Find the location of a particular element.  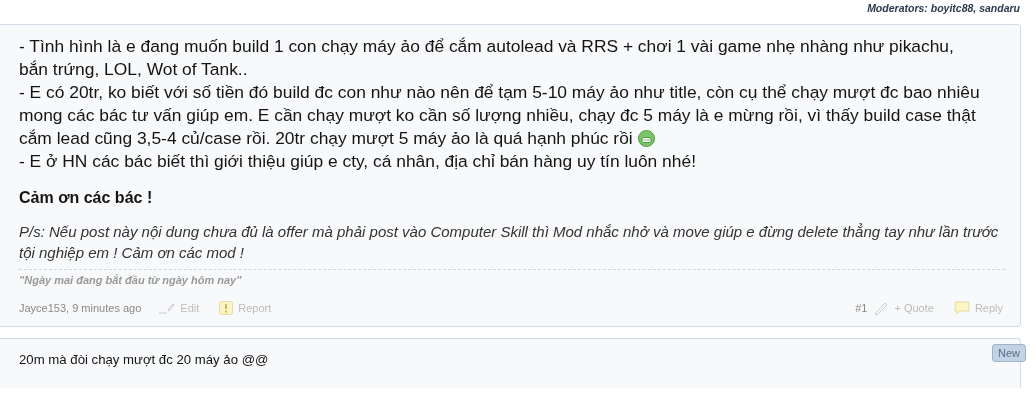

post-paragraph: - Tình hình là e đang muốn build 1 con chạy máy ảo để cắm autolead và RRS + chơi 1 vài game nhẹ nhàng như pikachu, bắn trứng, LOL, Wot of Tank.. is located at coordinates (487, 58).